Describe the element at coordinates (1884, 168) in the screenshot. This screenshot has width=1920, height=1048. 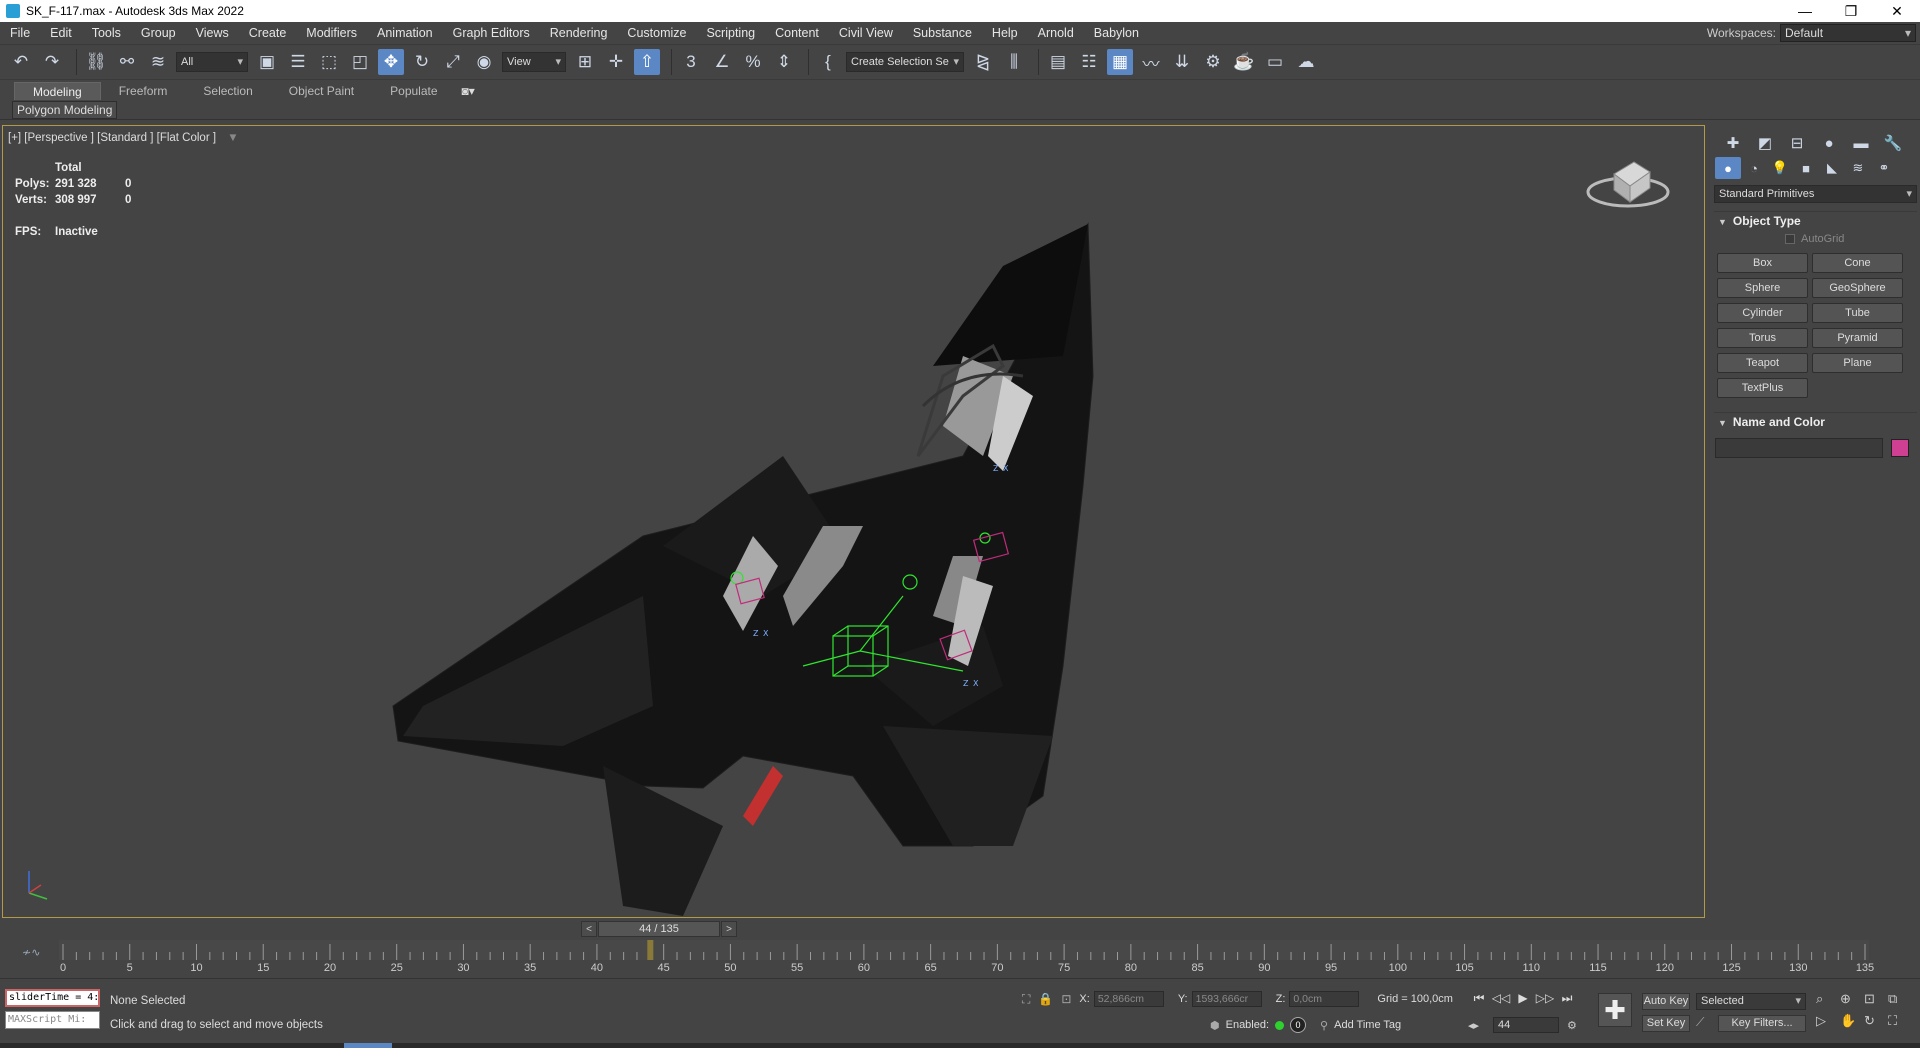
I see `systems-icon: ⚭` at that location.